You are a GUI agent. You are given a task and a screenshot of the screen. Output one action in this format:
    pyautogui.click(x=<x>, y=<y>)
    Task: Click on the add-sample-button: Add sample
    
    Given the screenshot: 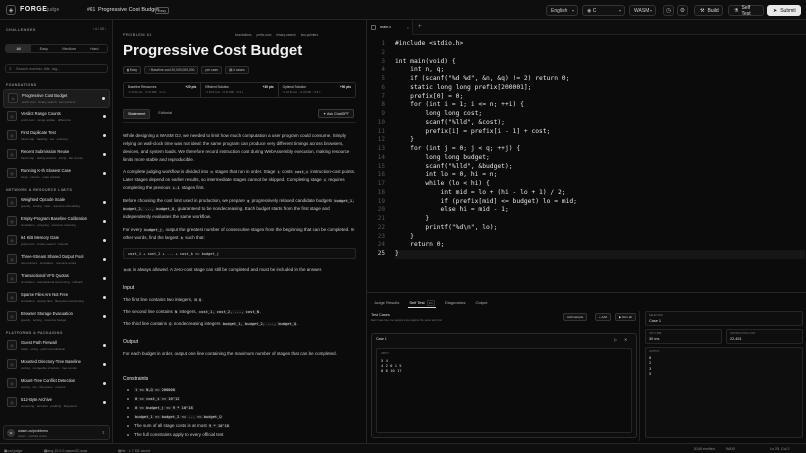 What is the action you would take?
    pyautogui.click(x=575, y=317)
    